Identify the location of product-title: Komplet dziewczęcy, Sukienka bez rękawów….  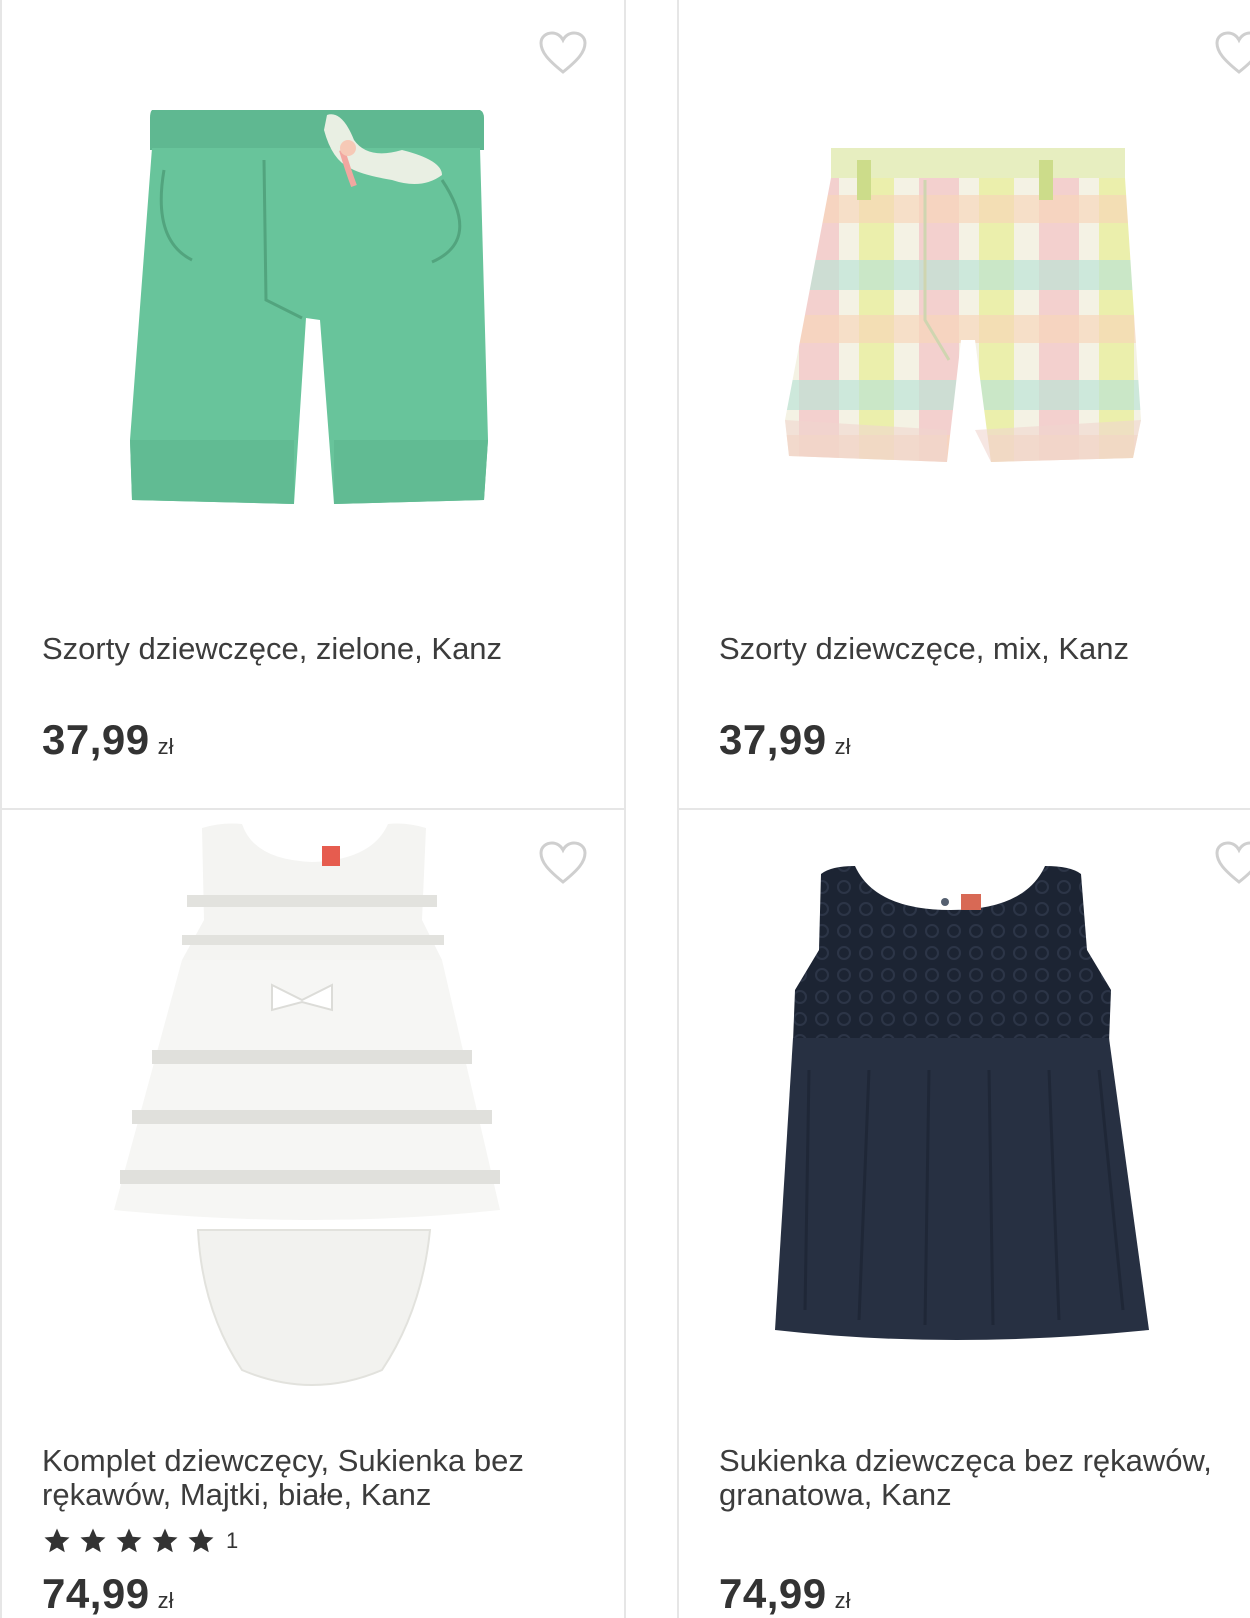
(333, 1478).